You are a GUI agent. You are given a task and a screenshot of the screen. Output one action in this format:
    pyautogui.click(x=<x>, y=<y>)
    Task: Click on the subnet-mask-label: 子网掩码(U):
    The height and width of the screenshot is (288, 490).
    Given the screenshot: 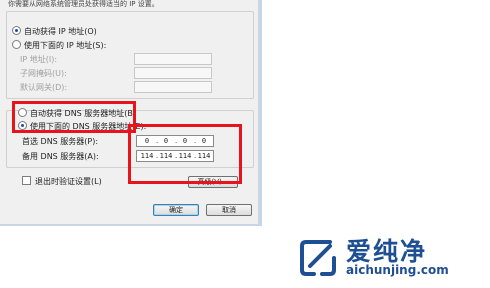 What is the action you would take?
    pyautogui.click(x=43, y=73)
    